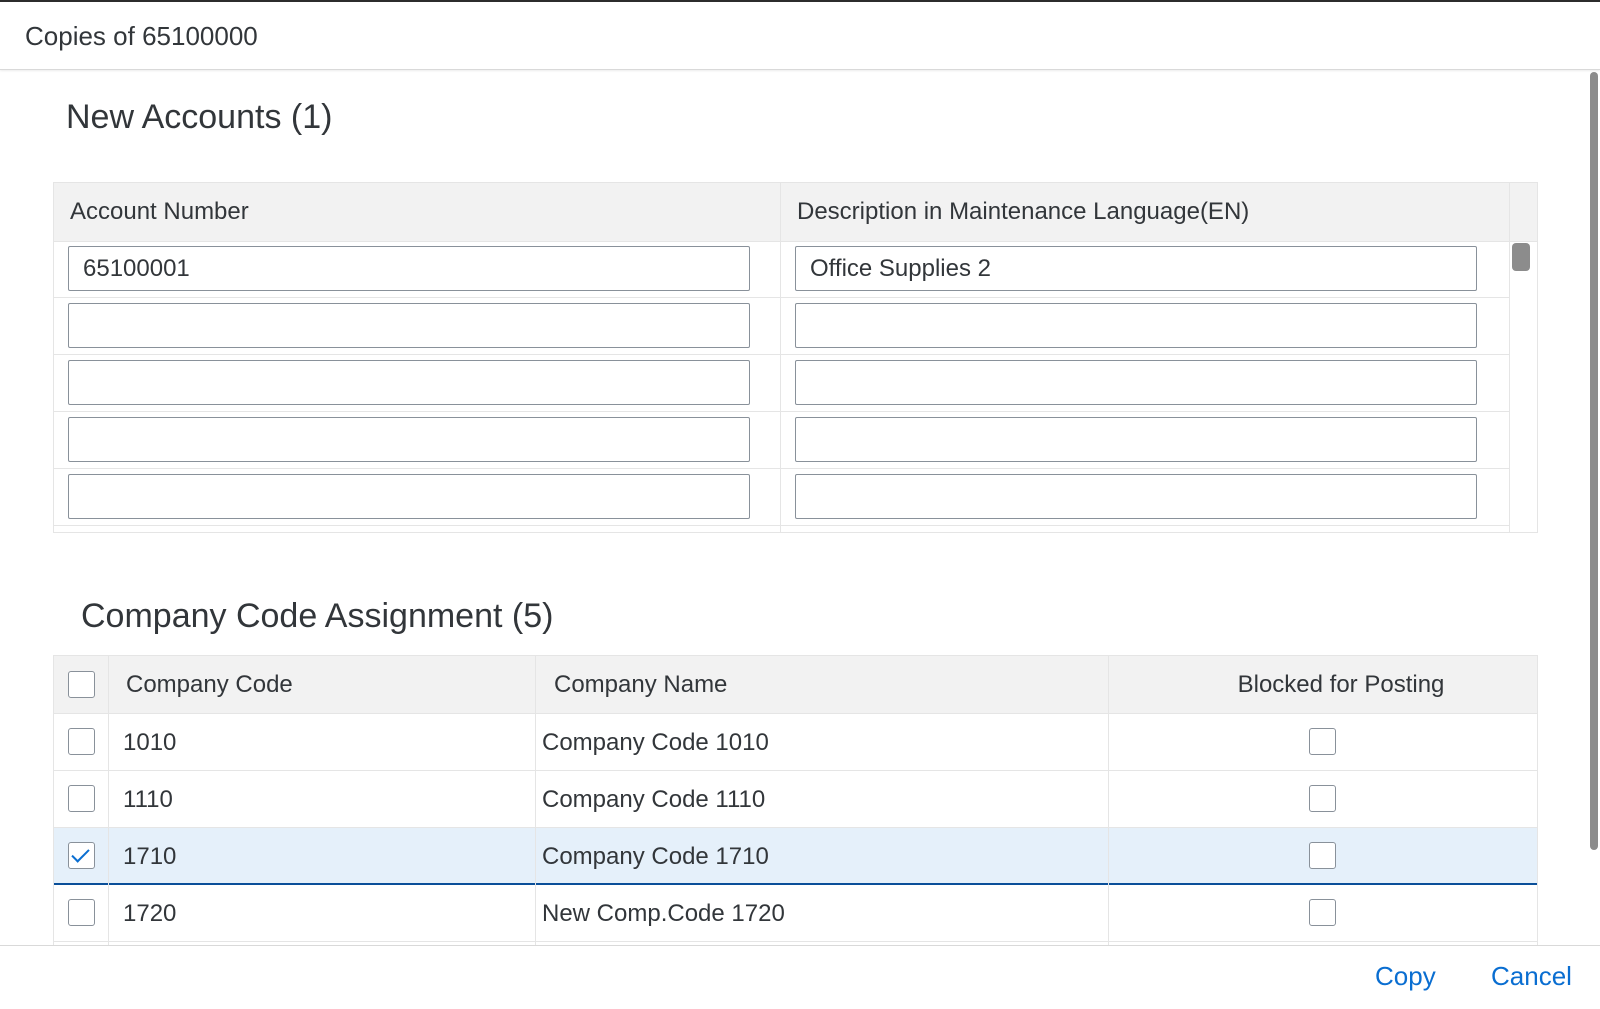 This screenshot has height=1009, width=1600. Describe the element at coordinates (795, 742) in the screenshot. I see `table-row: 1010 Company Code 1010` at that location.